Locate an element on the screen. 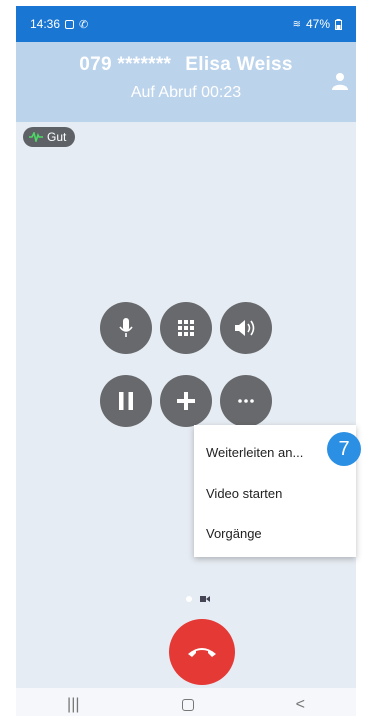  phone-icon: ✆ is located at coordinates (84, 24).